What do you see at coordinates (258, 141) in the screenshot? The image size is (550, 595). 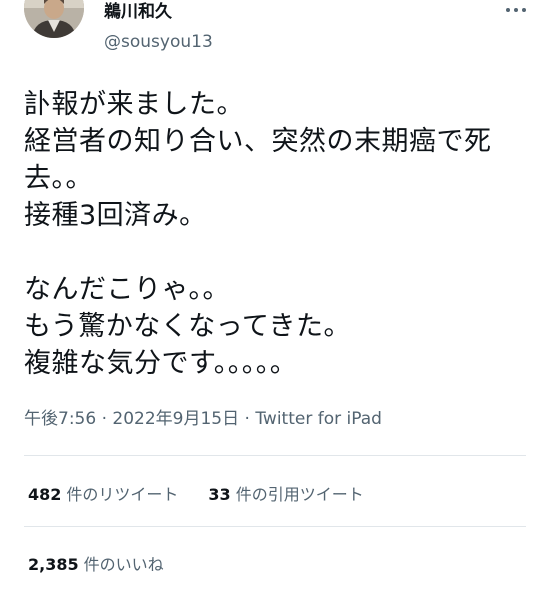 I see `tweet-line: 経営者の知り合い、突然の末期癌で死` at bounding box center [258, 141].